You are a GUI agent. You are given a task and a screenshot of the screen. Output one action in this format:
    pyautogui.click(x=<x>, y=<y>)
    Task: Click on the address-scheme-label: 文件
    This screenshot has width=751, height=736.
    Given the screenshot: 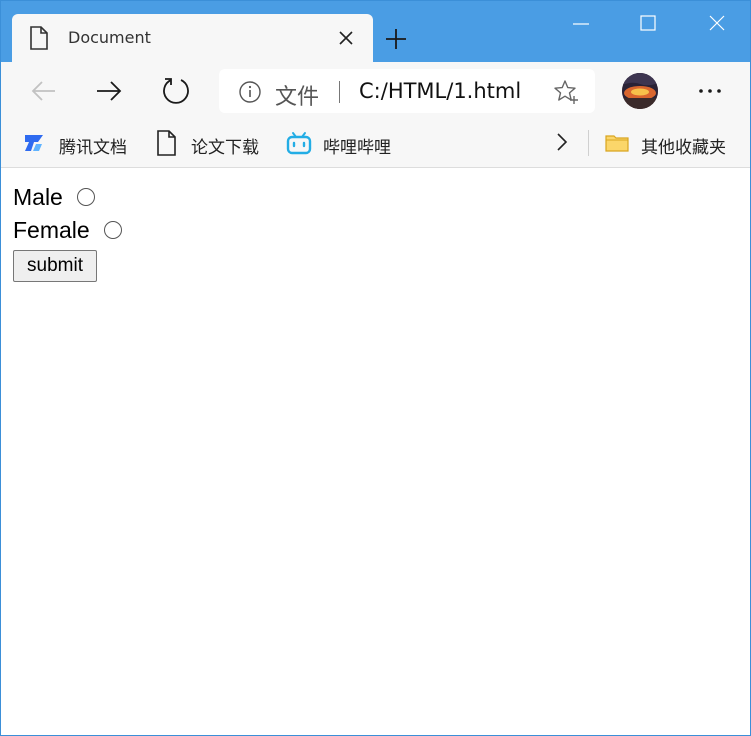 What is the action you would take?
    pyautogui.click(x=297, y=97)
    